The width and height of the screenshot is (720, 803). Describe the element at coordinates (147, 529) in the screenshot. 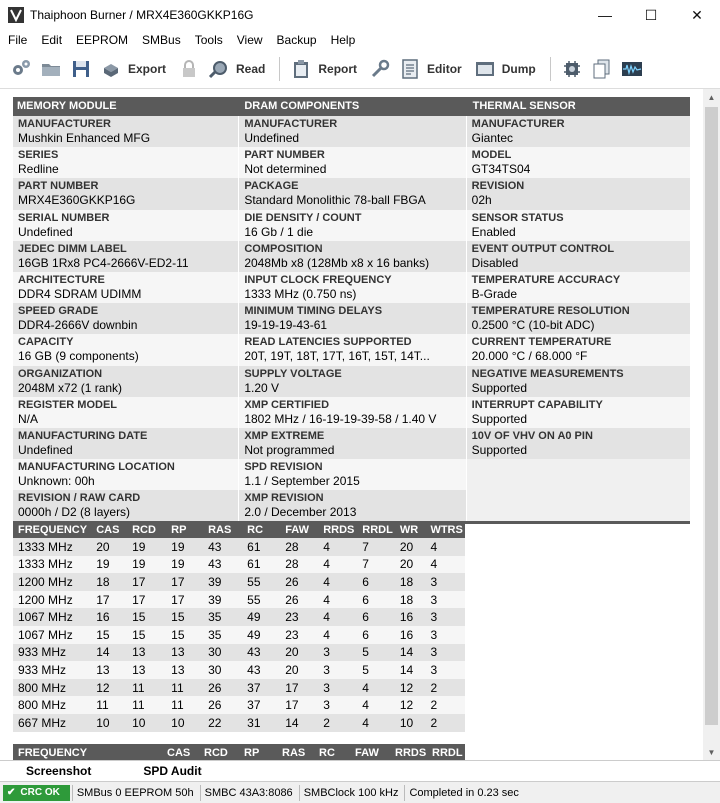

I see `timing-column-header: RCD` at that location.